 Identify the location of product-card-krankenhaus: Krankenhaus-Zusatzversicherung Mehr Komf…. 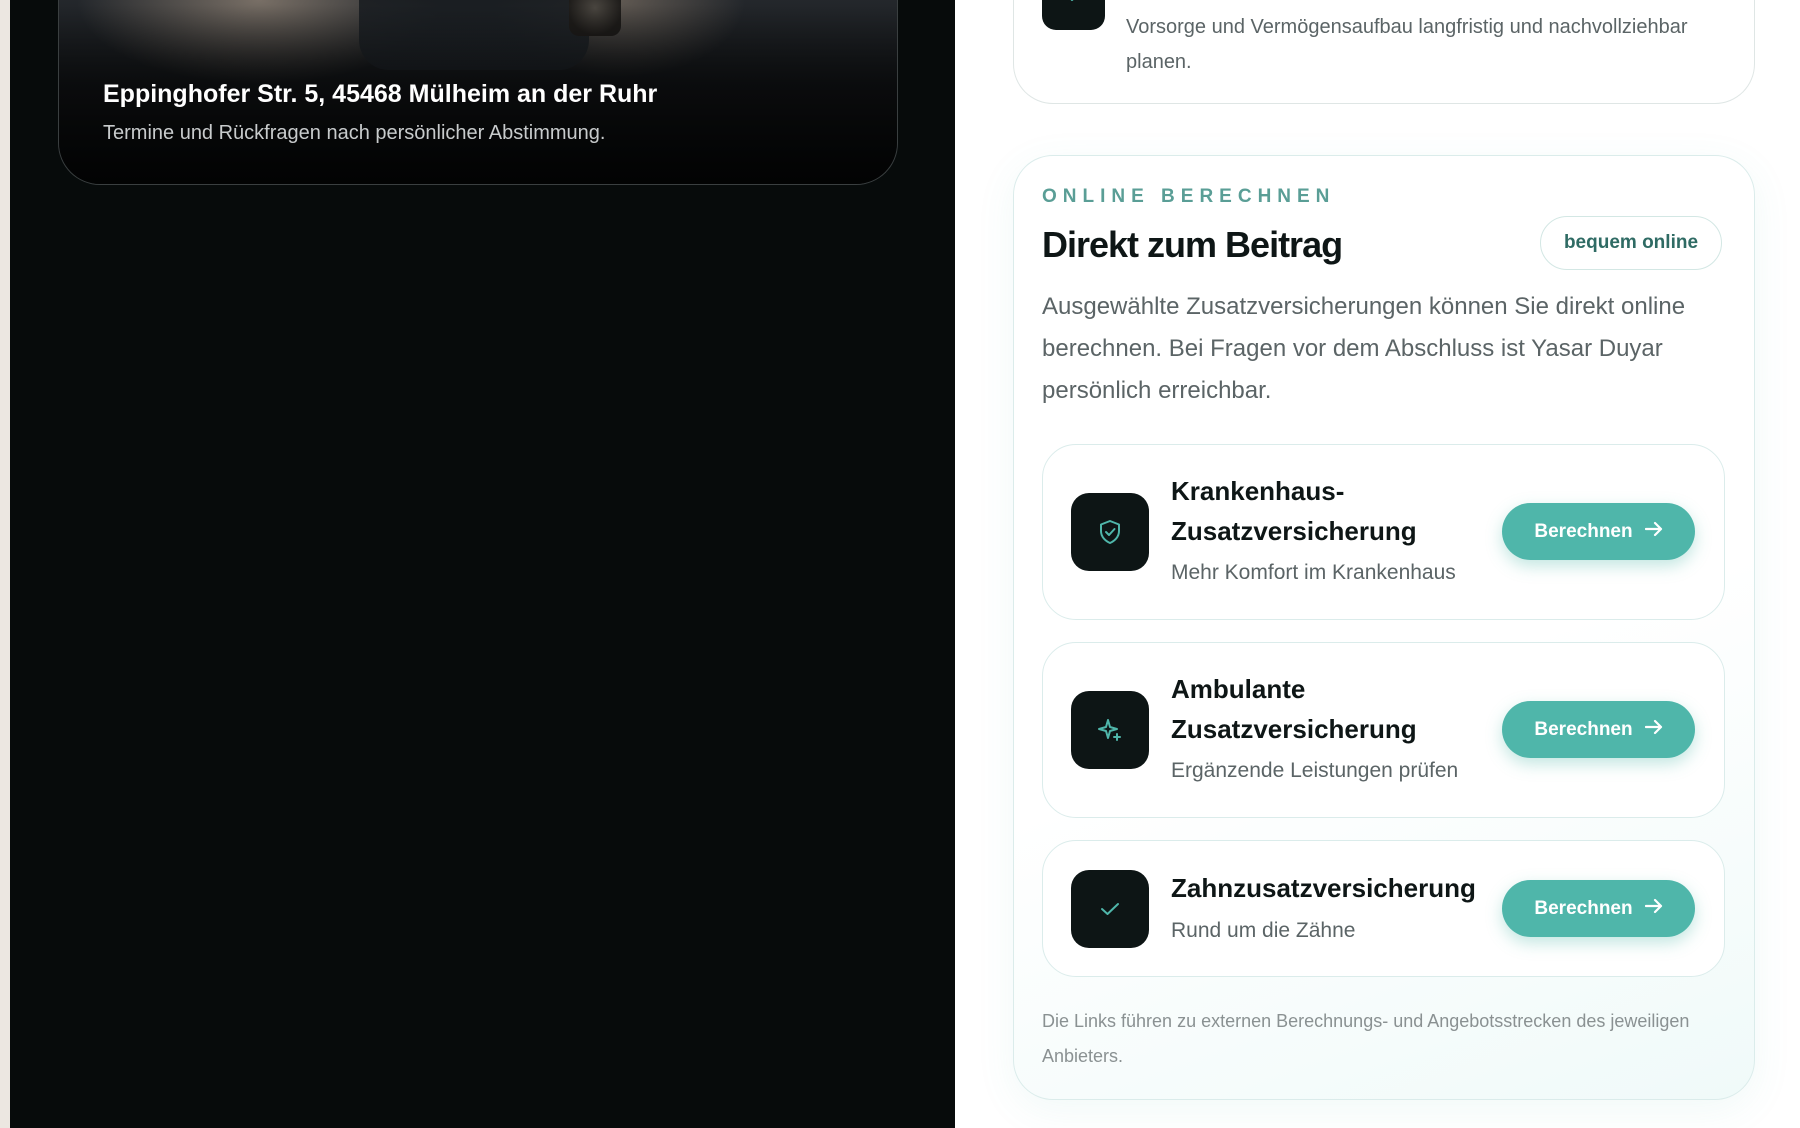
(1383, 532).